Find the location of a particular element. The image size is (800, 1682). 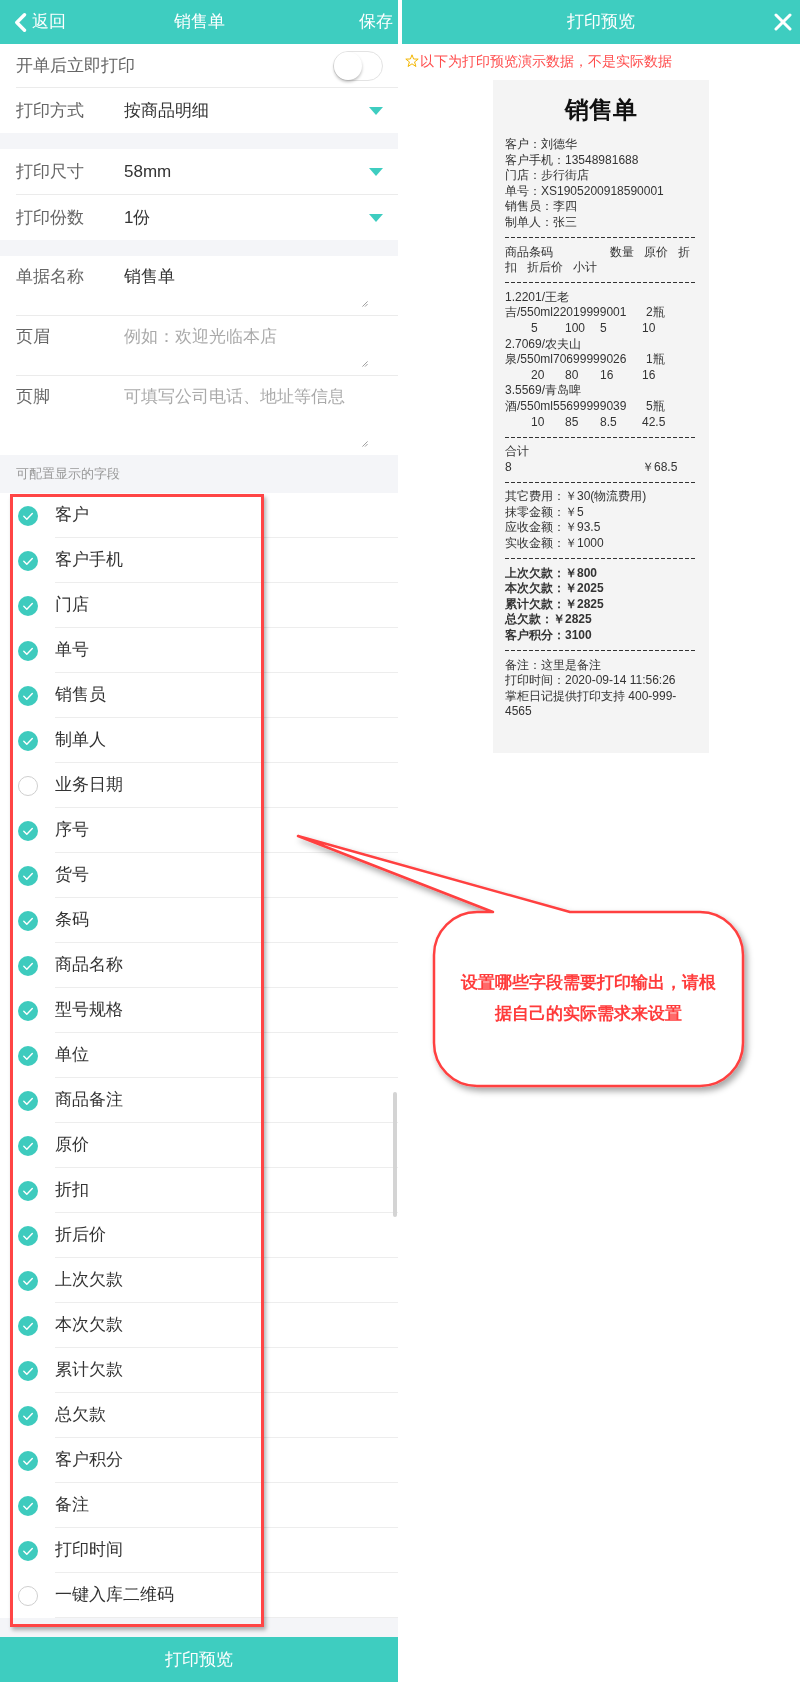

field-option-label: 货号 is located at coordinates (72, 875).